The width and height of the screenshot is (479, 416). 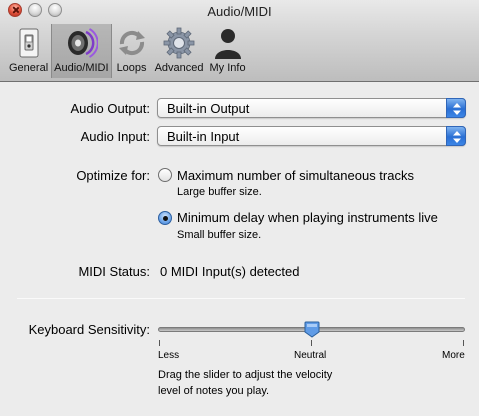 I want to click on sensitivity-slider-thumb, so click(x=312, y=329).